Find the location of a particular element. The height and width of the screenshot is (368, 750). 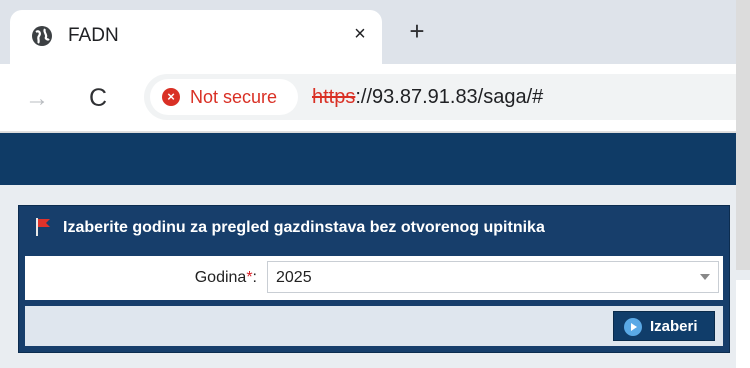

select-button: Izaberi is located at coordinates (664, 326).